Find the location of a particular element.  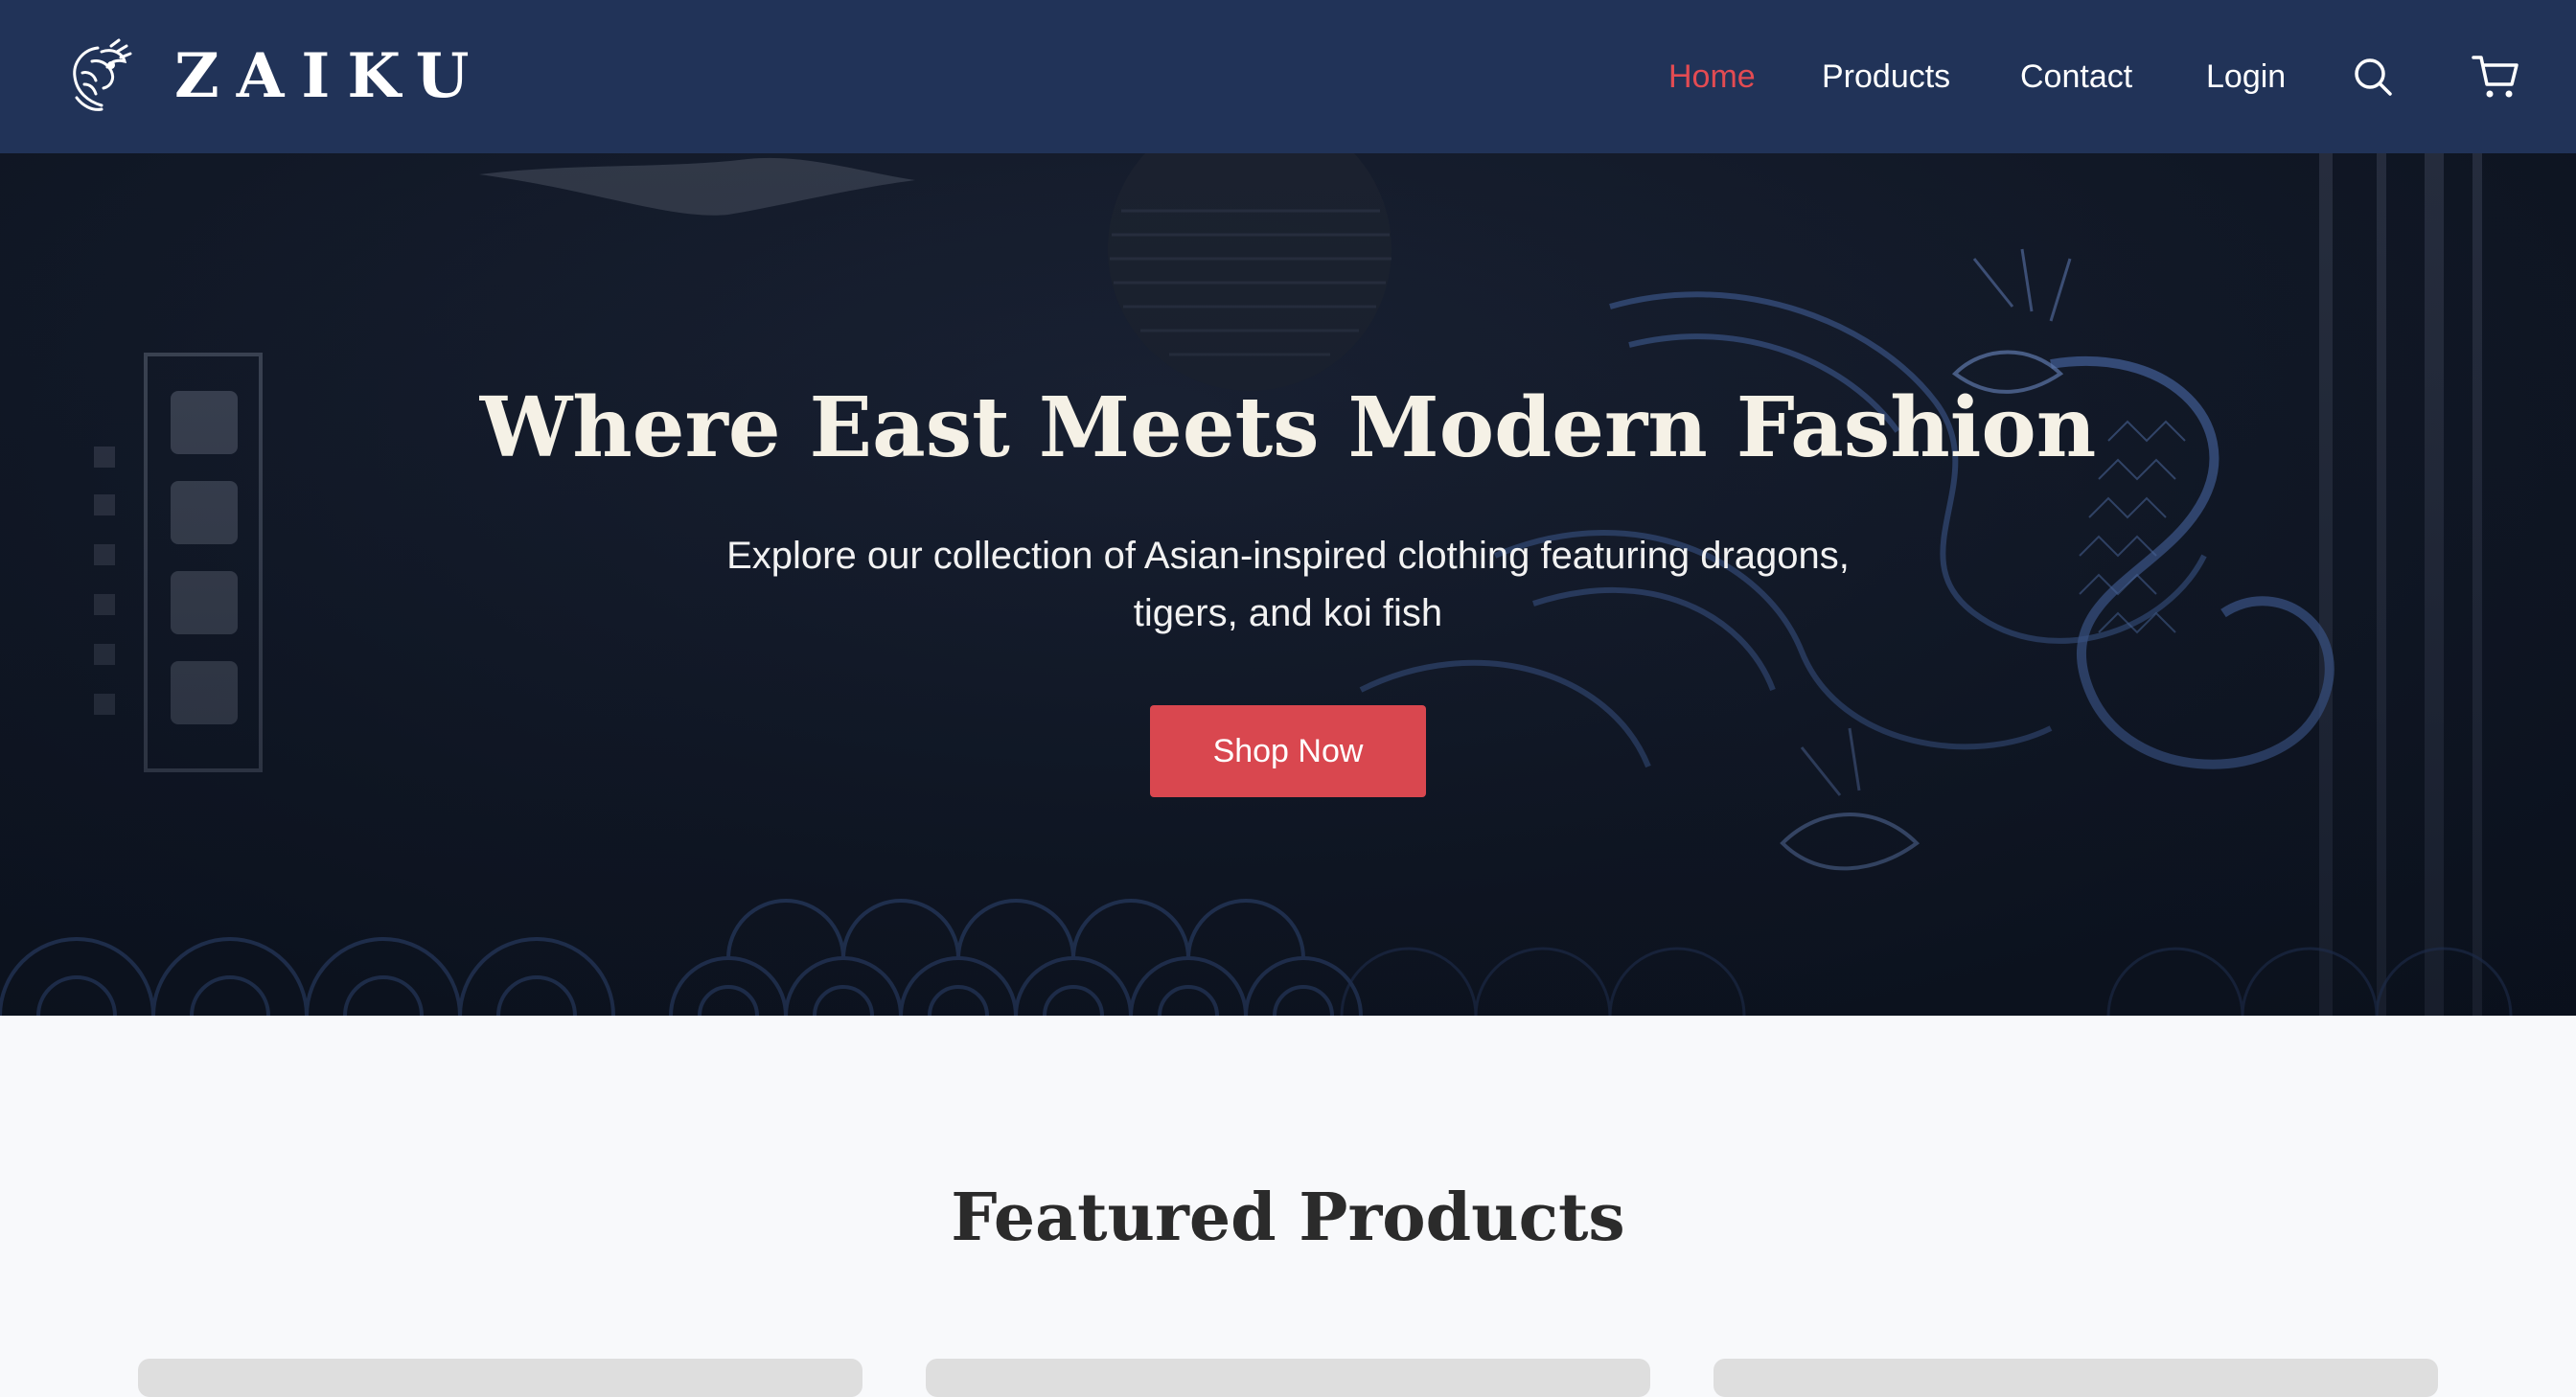

brand-name: ZAIKU is located at coordinates (330, 76).